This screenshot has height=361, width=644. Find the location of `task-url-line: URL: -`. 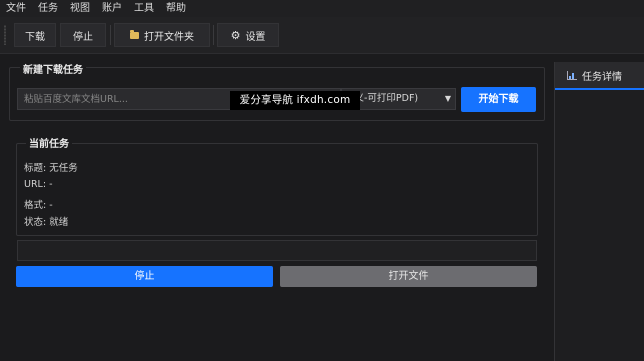

task-url-line: URL: - is located at coordinates (38, 184).